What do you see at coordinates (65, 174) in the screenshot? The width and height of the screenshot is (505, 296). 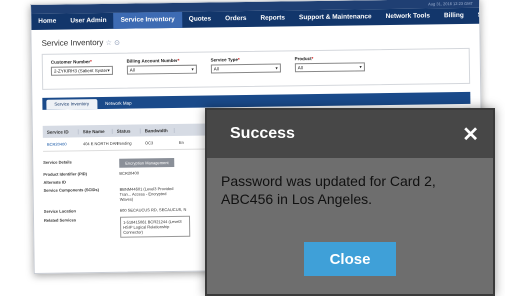 I see `pid-label: Product Identifier (PID)` at bounding box center [65, 174].